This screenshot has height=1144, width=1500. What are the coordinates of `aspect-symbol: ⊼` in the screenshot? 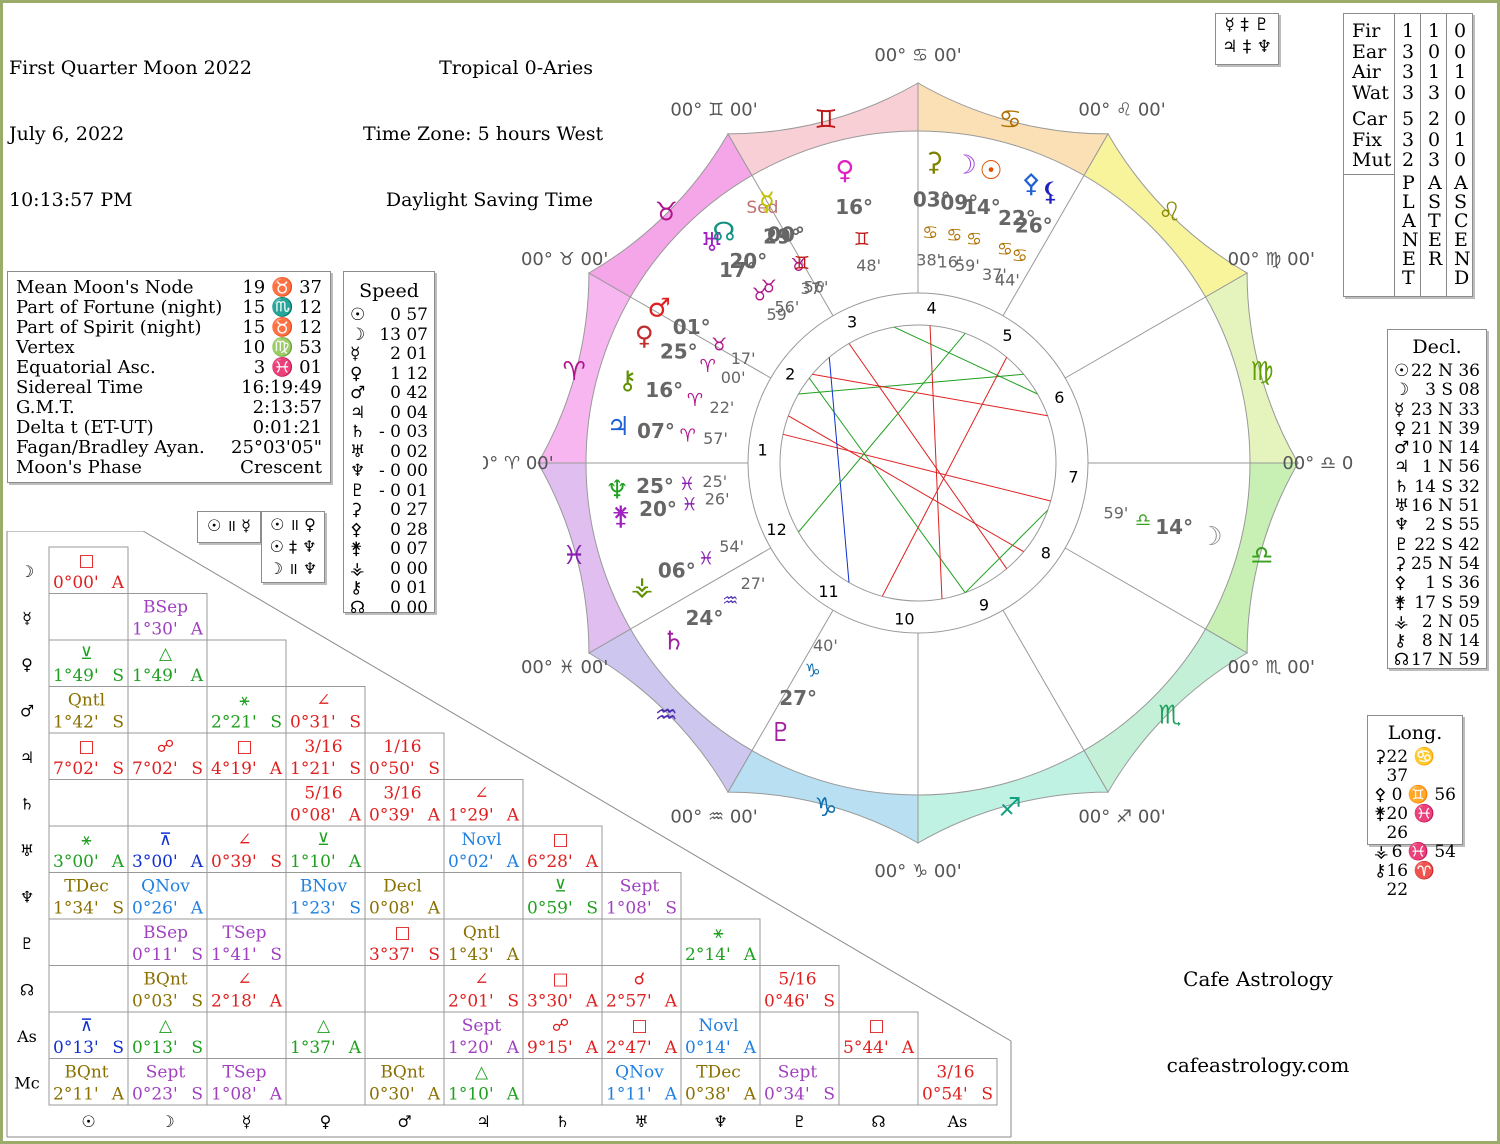 It's located at (165, 840).